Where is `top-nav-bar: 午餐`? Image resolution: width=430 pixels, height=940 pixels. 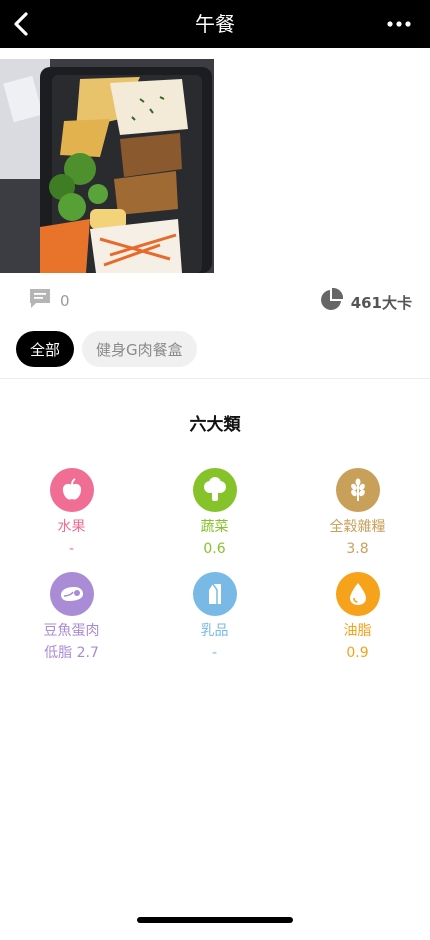
top-nav-bar: 午餐 is located at coordinates (215, 24).